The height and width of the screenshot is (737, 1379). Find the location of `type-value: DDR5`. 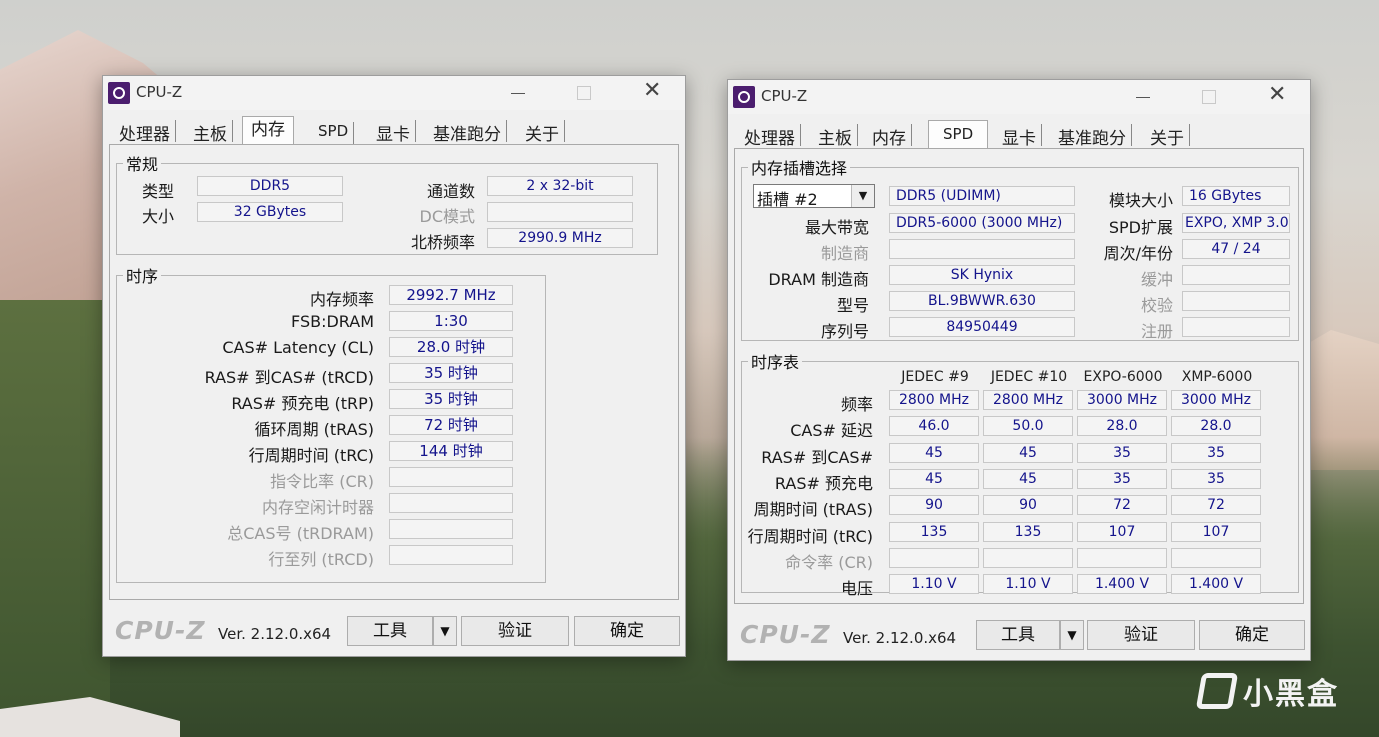

type-value: DDR5 is located at coordinates (270, 186).